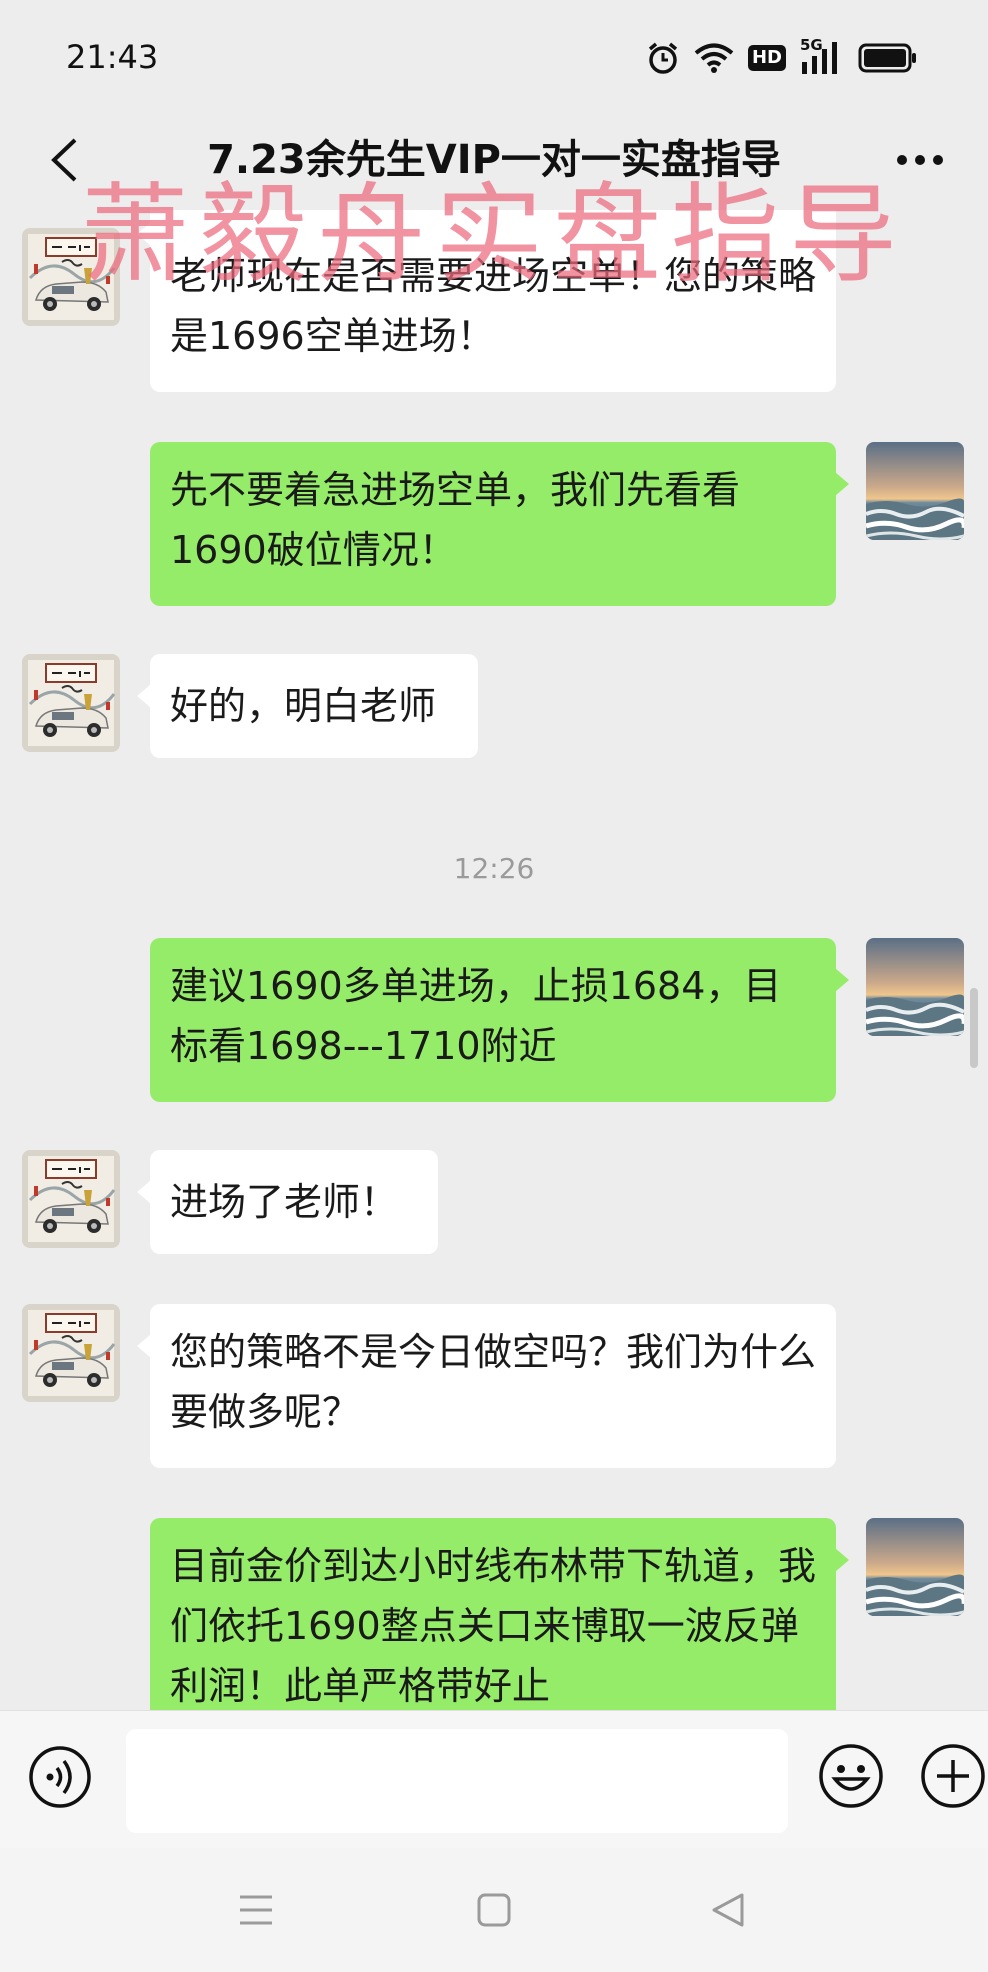  Describe the element at coordinates (953, 1776) in the screenshot. I see `plus-icon` at that location.